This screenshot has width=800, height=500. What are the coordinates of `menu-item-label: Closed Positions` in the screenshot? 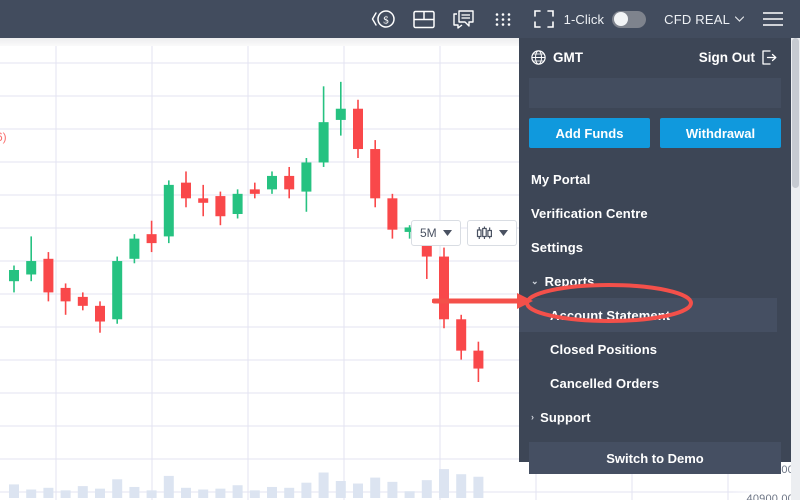 It's located at (604, 349).